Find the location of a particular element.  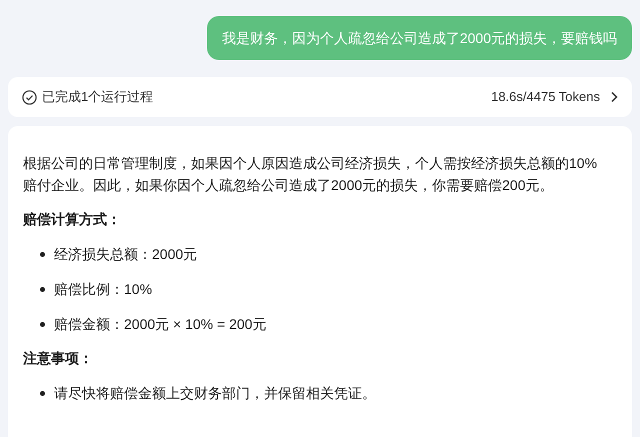

token-stats: 18.6s/4475 Tokens is located at coordinates (545, 97).